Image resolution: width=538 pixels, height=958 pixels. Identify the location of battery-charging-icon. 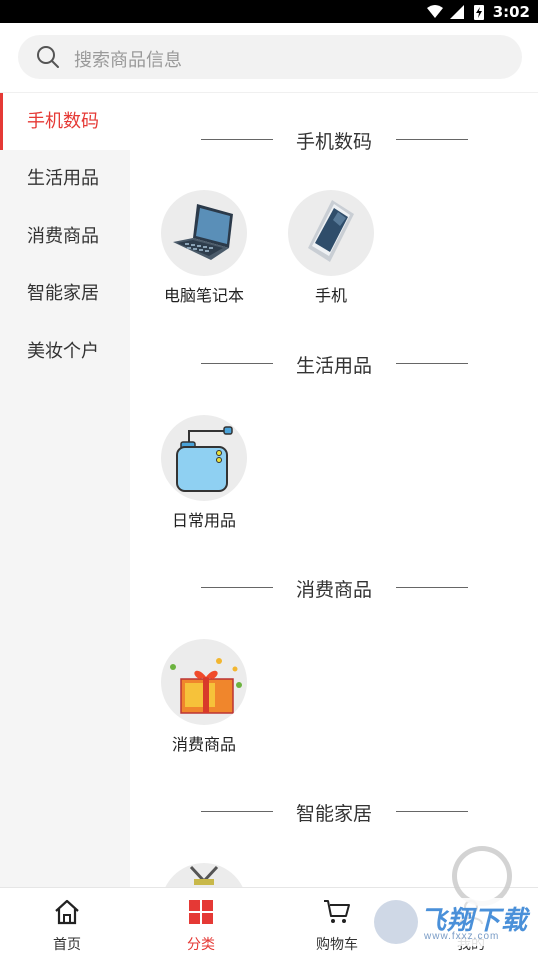
(478, 12).